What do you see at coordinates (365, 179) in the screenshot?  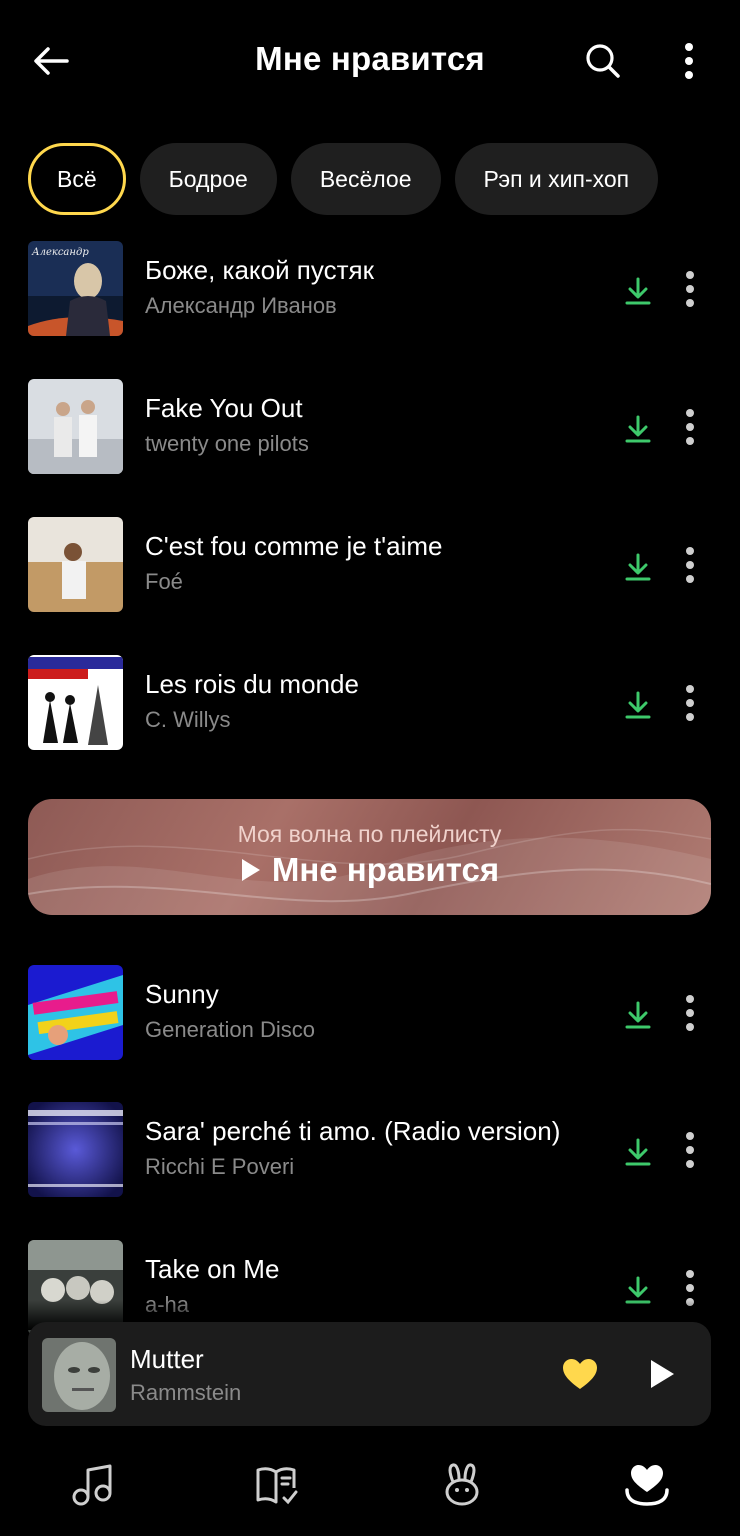 I see `filter-chip-cheerful: Весёлое` at bounding box center [365, 179].